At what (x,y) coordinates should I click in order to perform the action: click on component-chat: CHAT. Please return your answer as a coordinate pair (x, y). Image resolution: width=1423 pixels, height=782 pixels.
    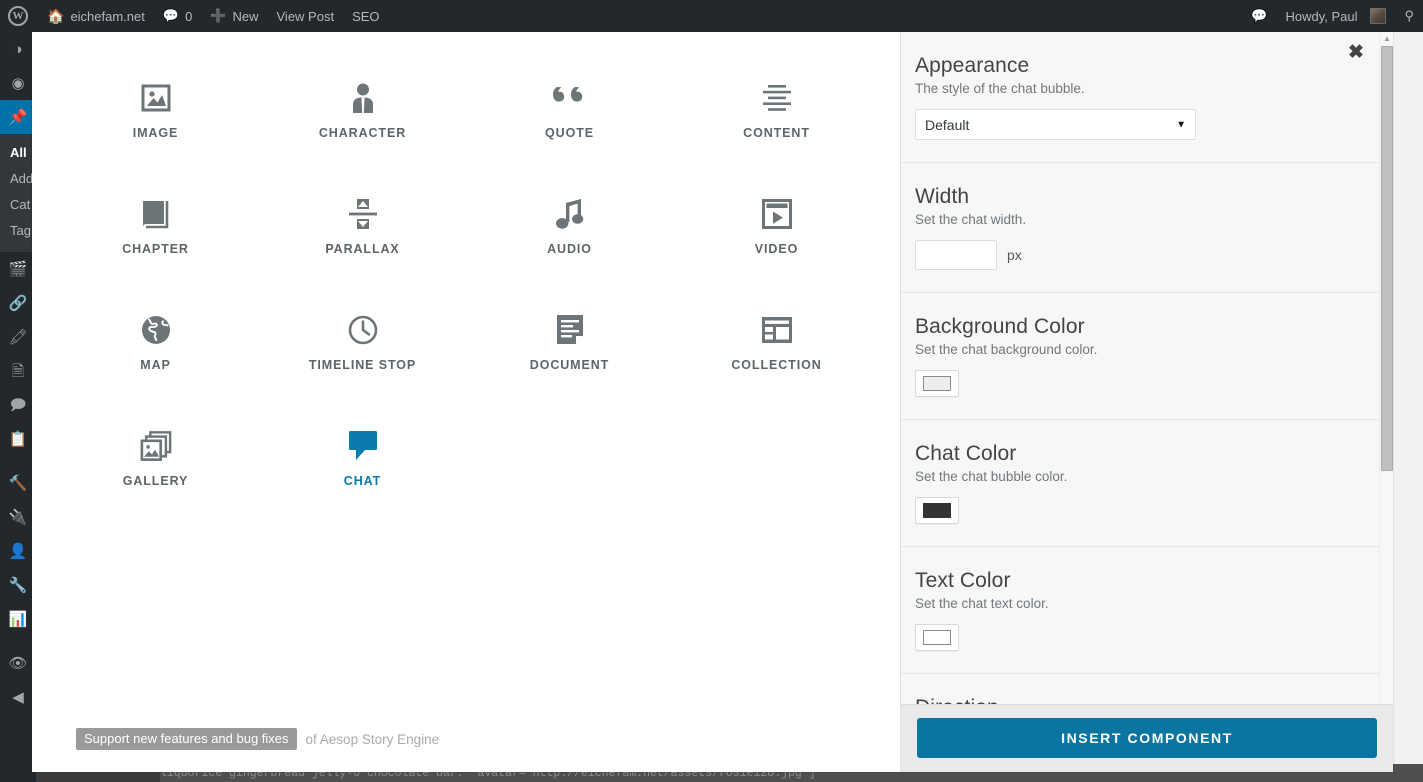
    Looking at the image, I should click on (362, 469).